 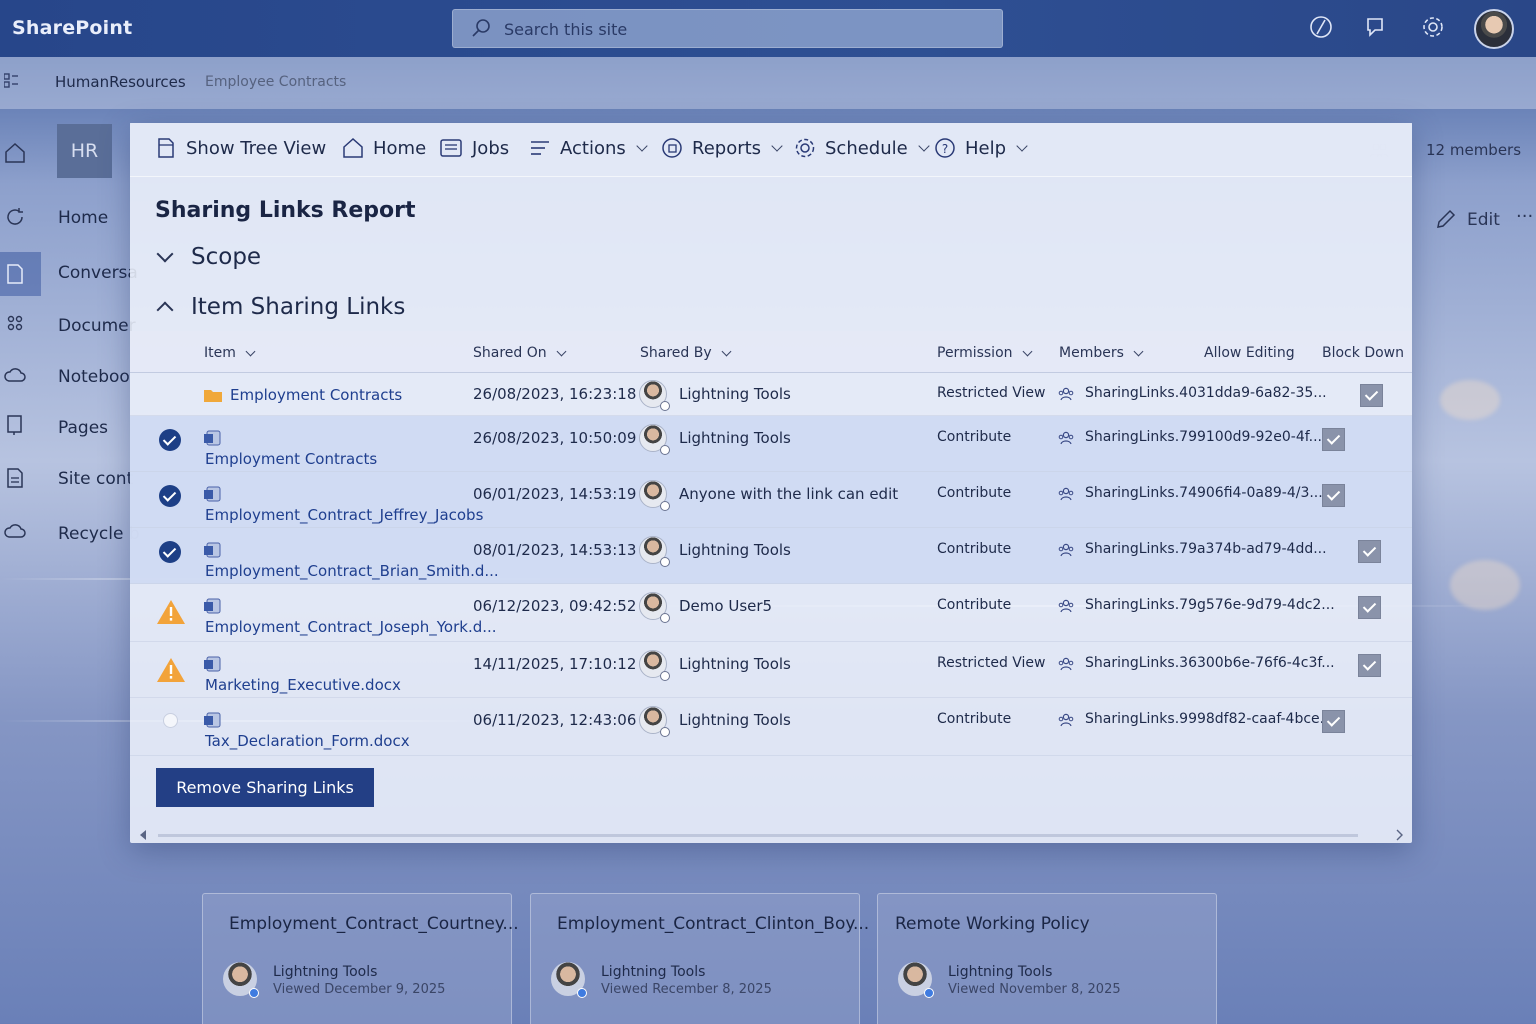 What do you see at coordinates (862, 148) in the screenshot?
I see `toolbar-schedule-menu: Schedule` at bounding box center [862, 148].